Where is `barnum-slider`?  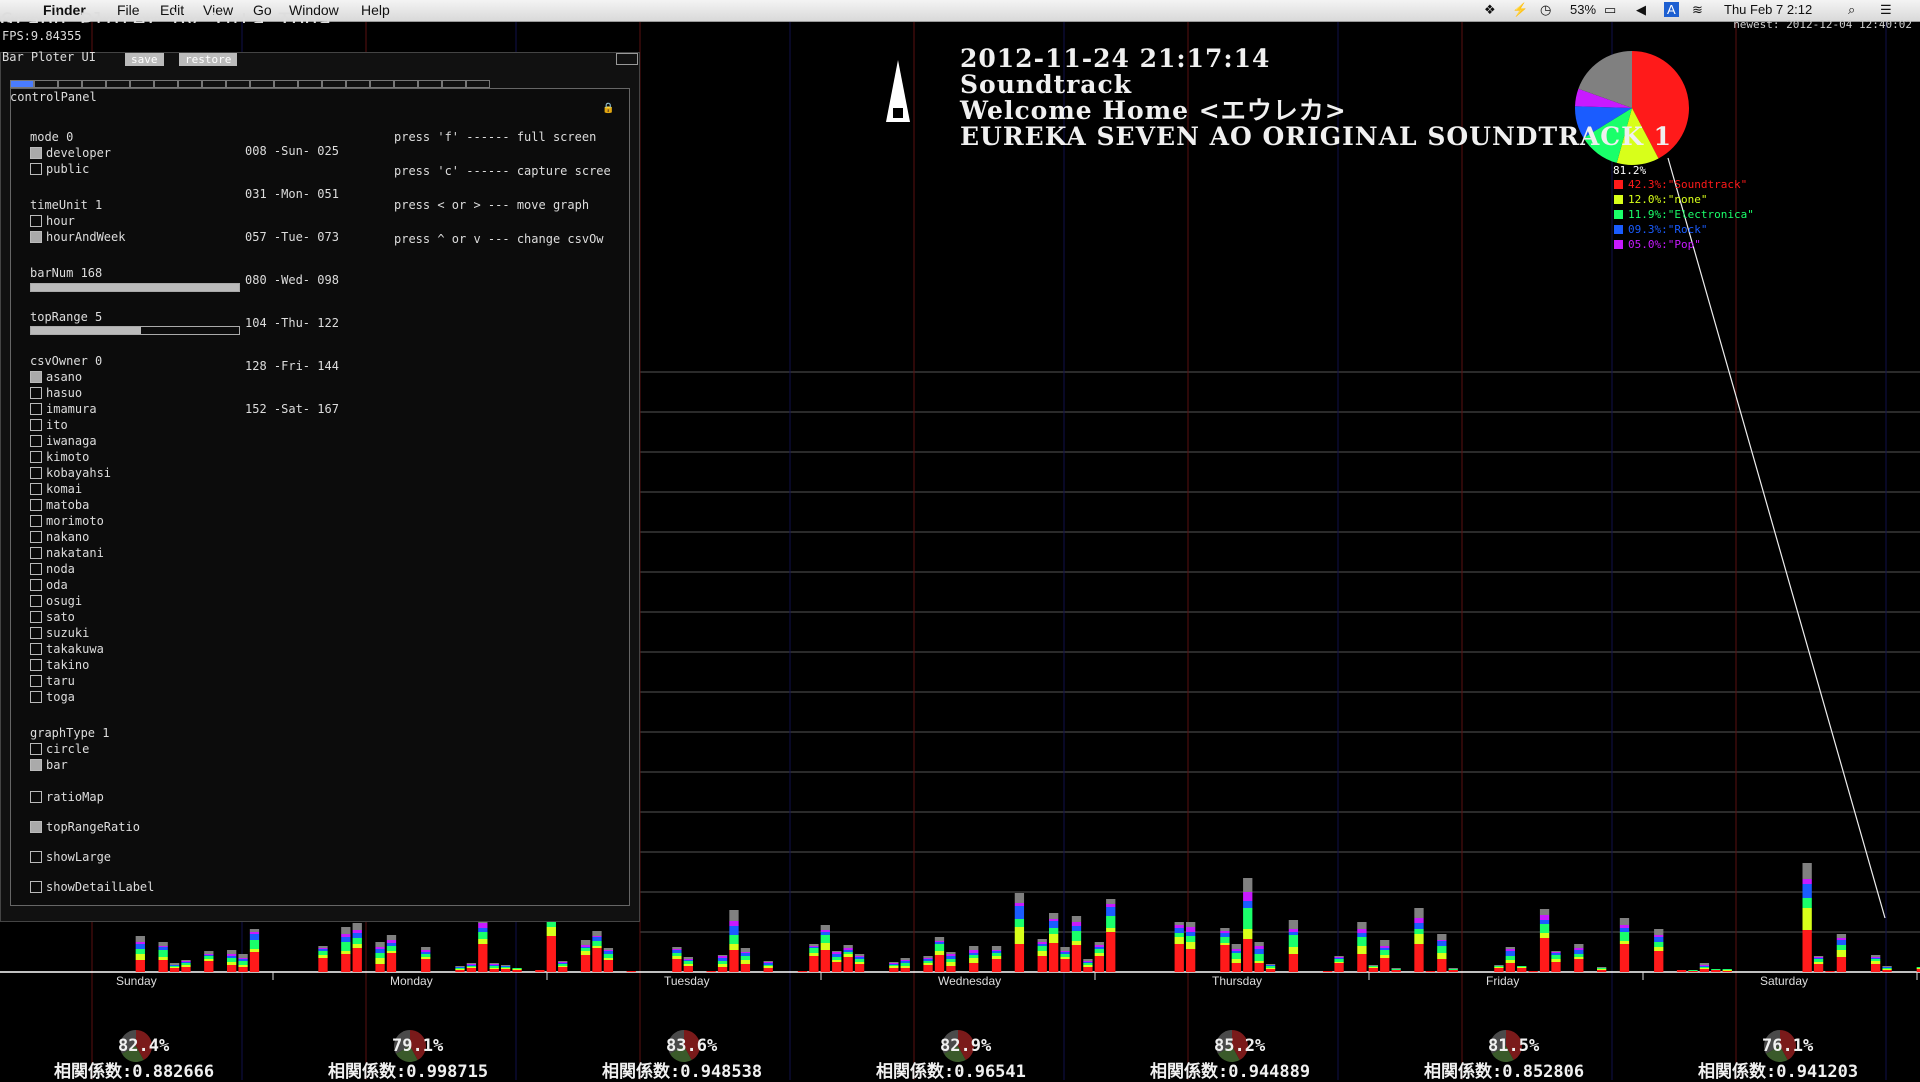
barnum-slider is located at coordinates (135, 287).